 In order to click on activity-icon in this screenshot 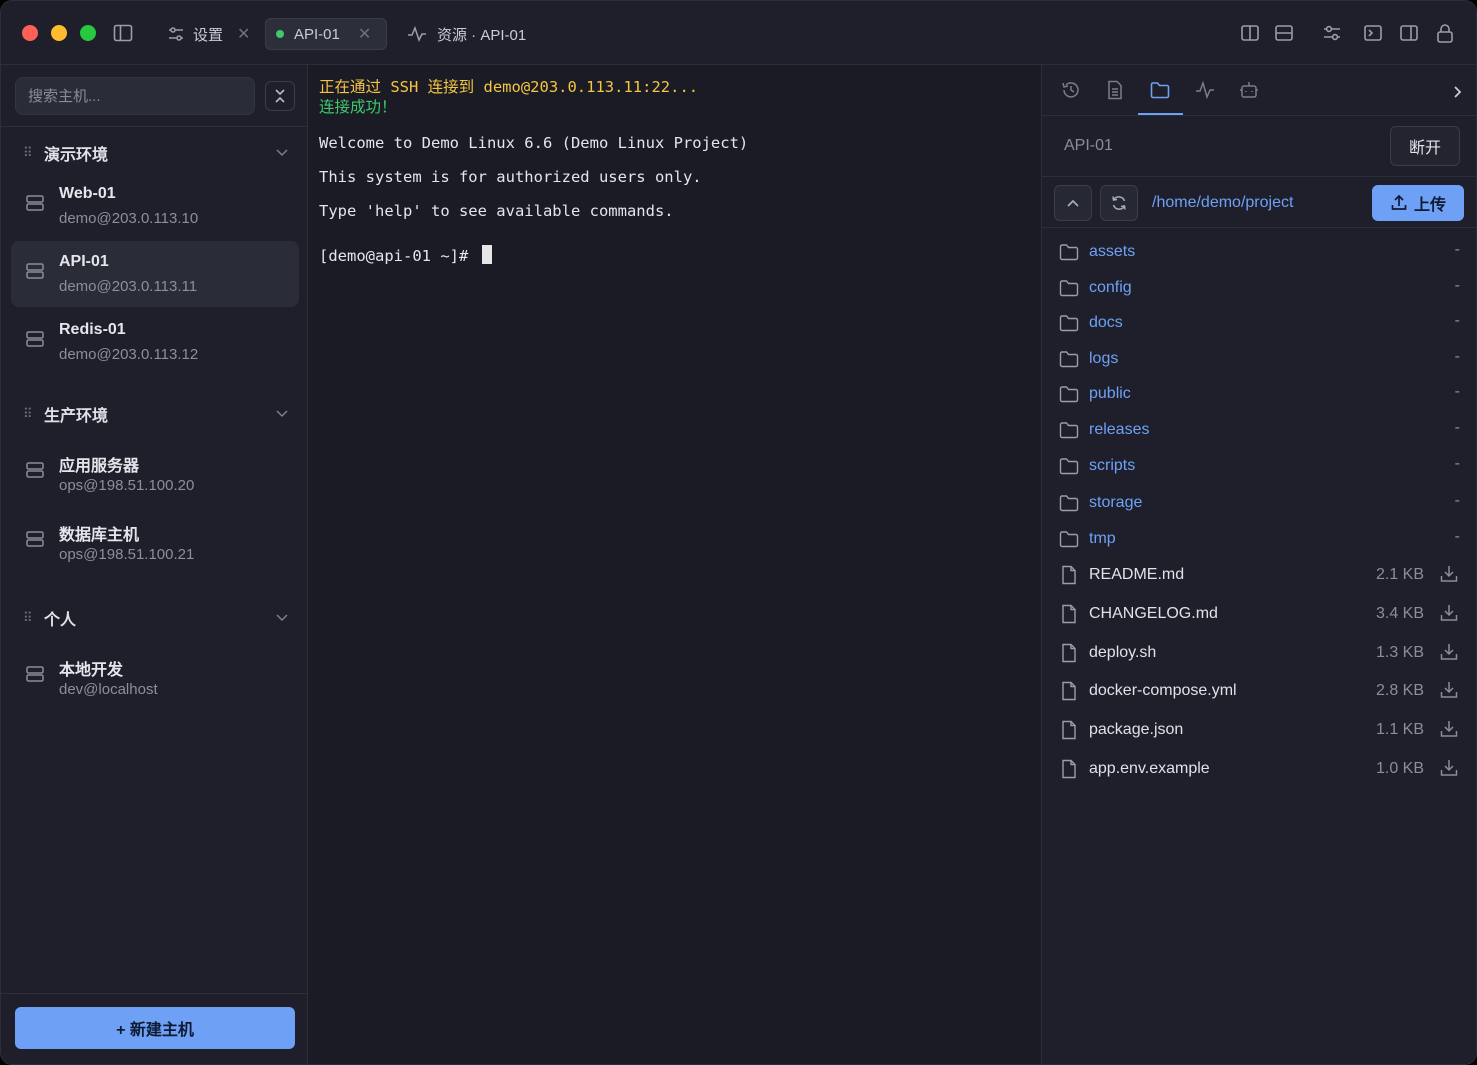, I will do `click(1205, 90)`.